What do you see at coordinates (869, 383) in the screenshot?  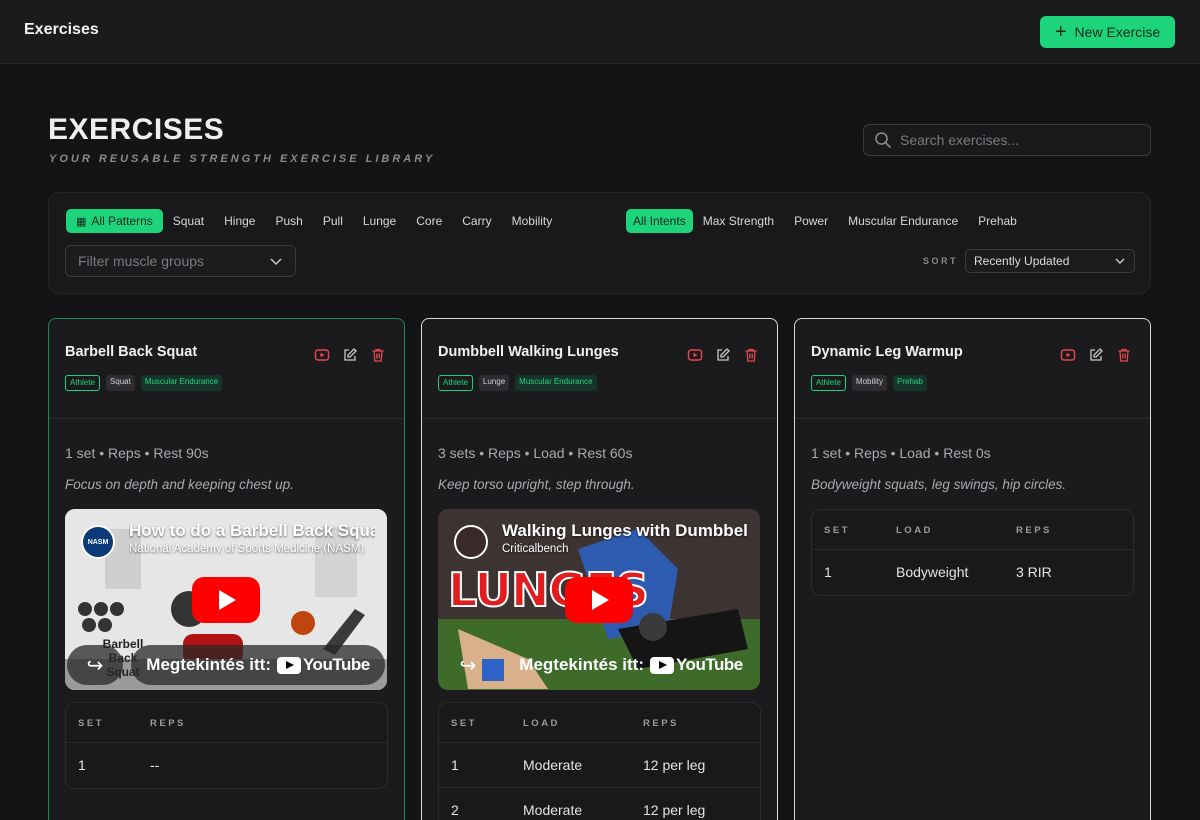 I see `tag-pattern: Mobility` at bounding box center [869, 383].